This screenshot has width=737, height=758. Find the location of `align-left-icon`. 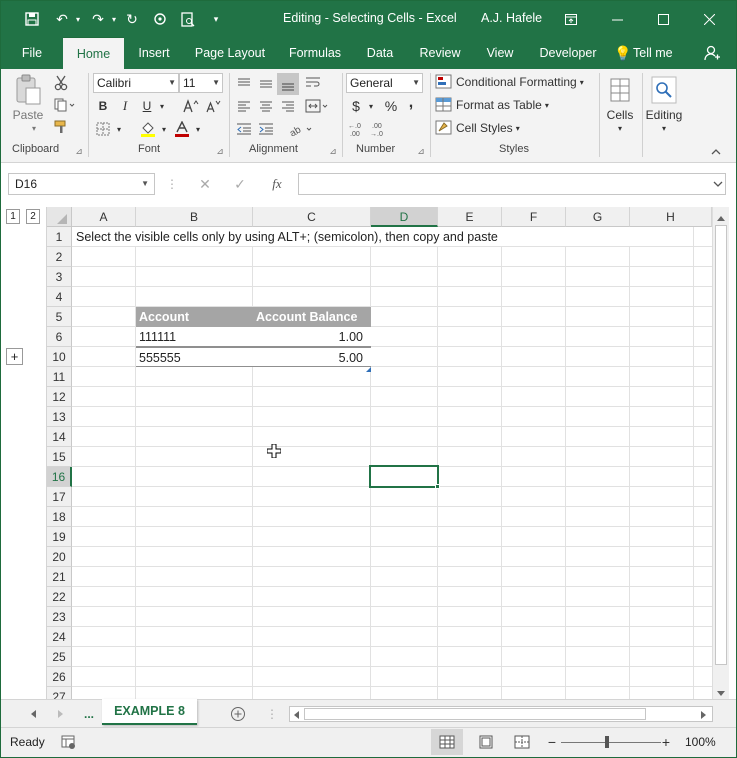

align-left-icon is located at coordinates (244, 106).